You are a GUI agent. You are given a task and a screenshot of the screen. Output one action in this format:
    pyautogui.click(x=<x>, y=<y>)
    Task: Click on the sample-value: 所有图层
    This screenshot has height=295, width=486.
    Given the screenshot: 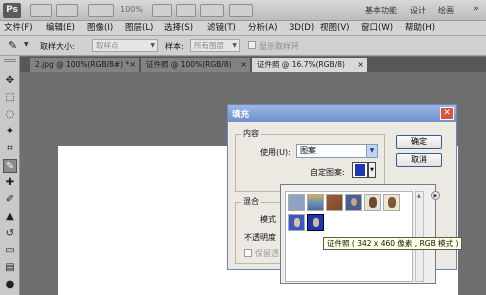 What is the action you would take?
    pyautogui.click(x=209, y=45)
    